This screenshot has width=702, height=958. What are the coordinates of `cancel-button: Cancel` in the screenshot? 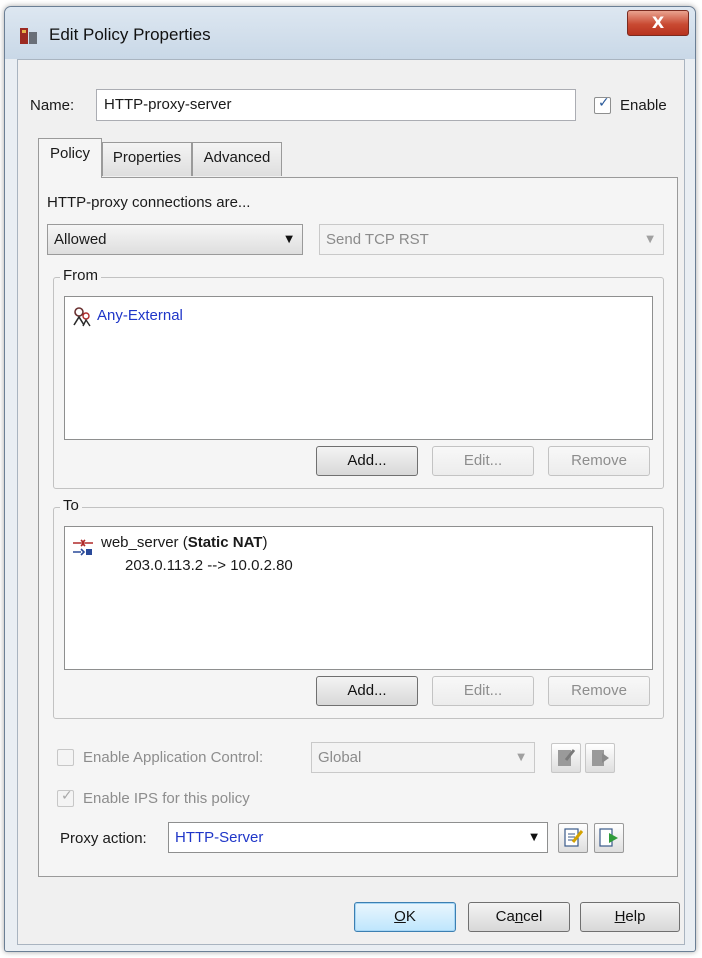 It's located at (519, 917).